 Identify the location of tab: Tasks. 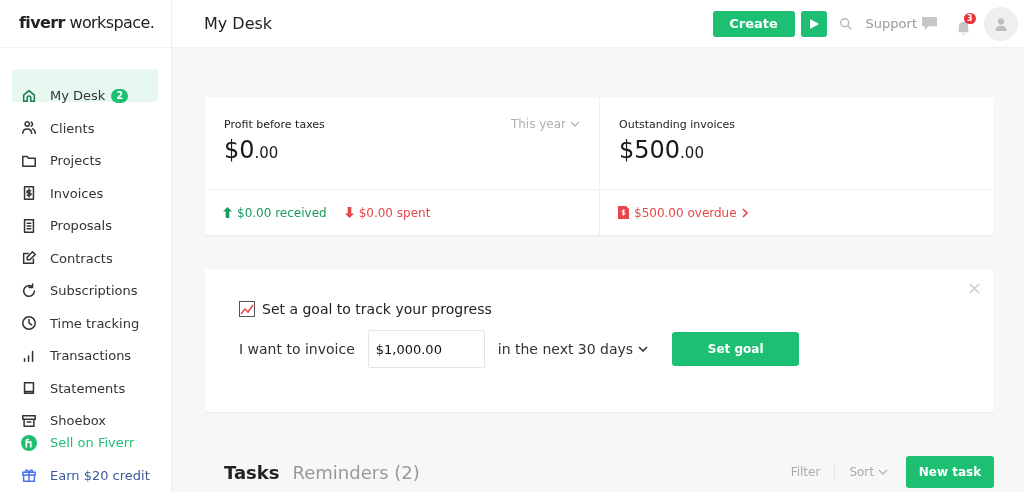
(252, 472).